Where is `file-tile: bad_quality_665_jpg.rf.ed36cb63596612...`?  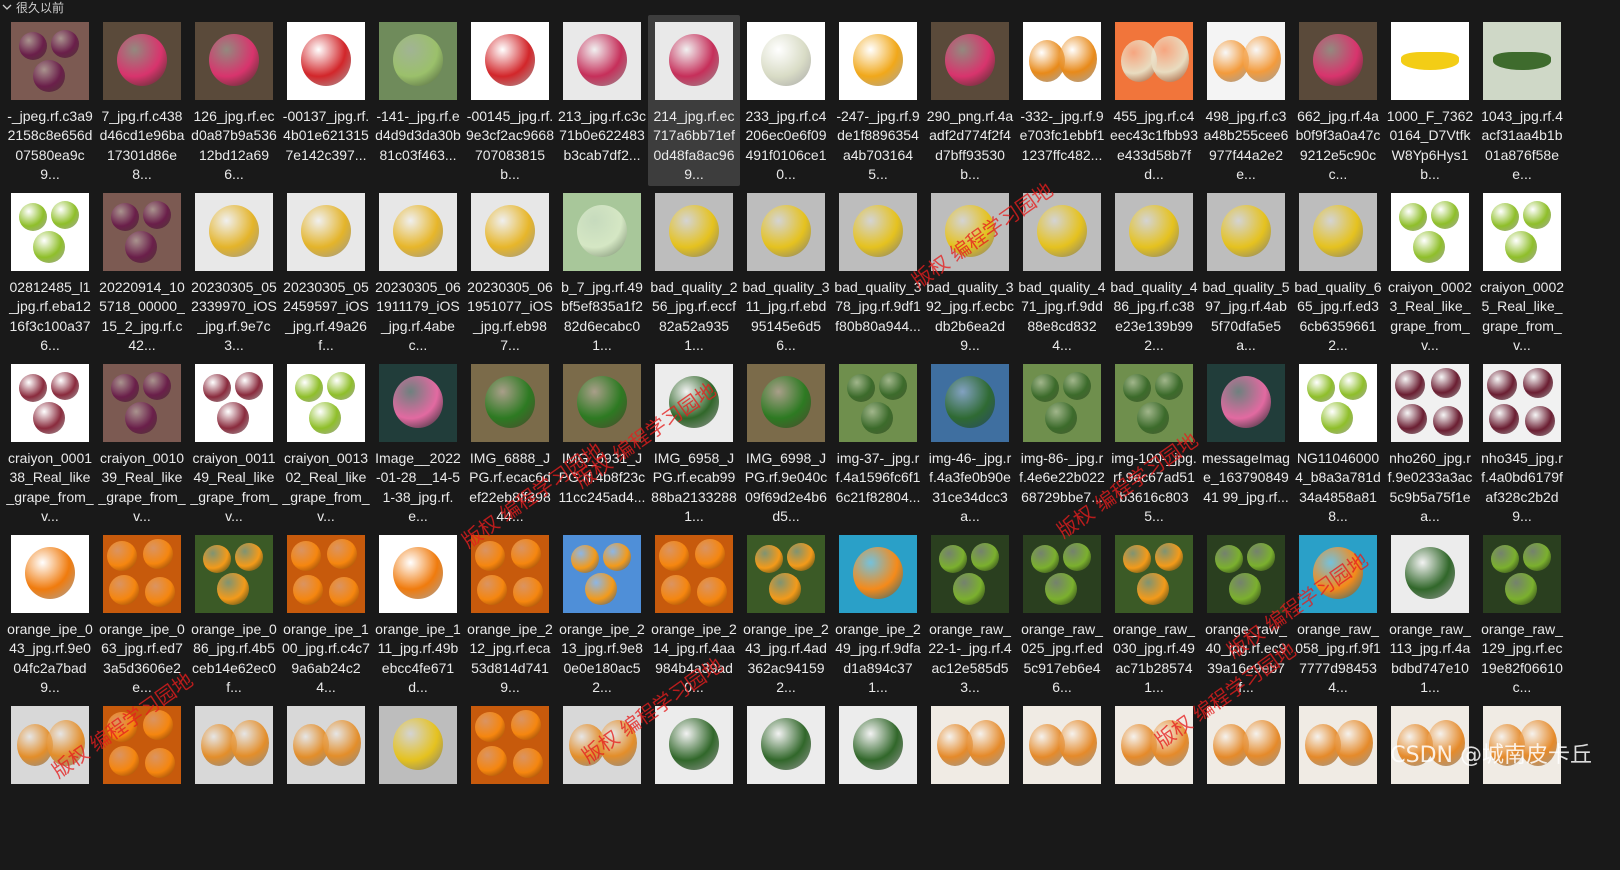
file-tile: bad_quality_665_jpg.rf.ed36cb63596612... is located at coordinates (1338, 271).